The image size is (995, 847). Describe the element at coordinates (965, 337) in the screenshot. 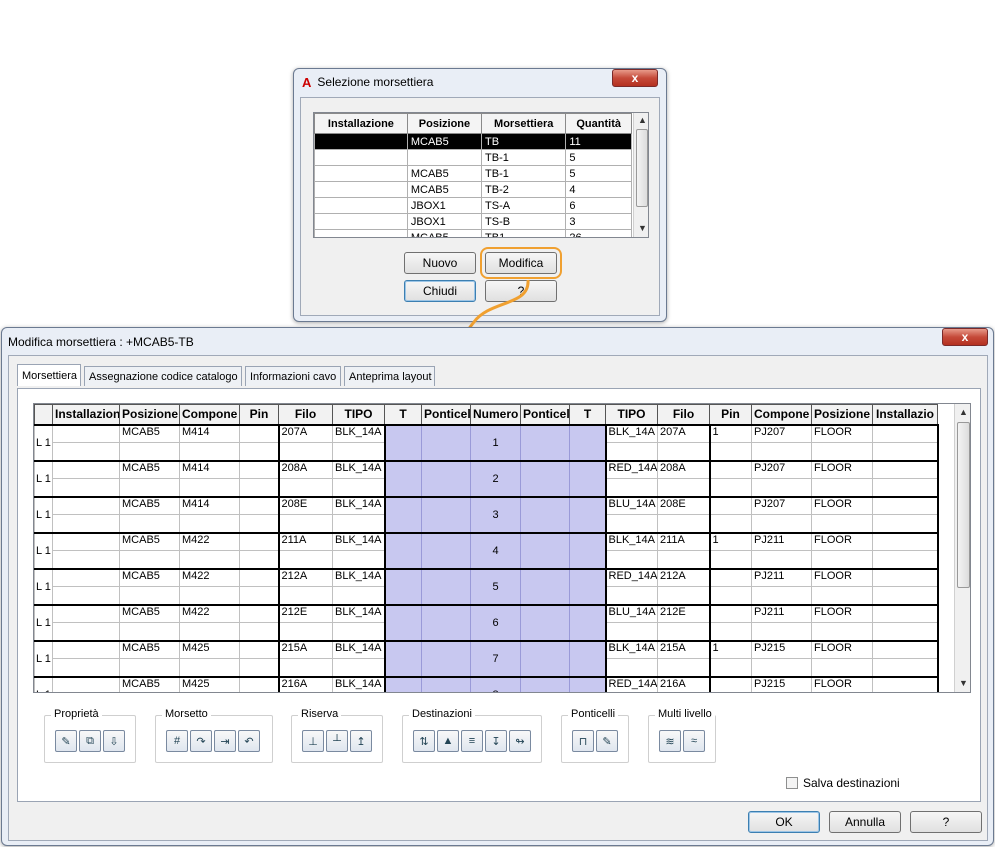

I see `edit-close-button: x` at that location.